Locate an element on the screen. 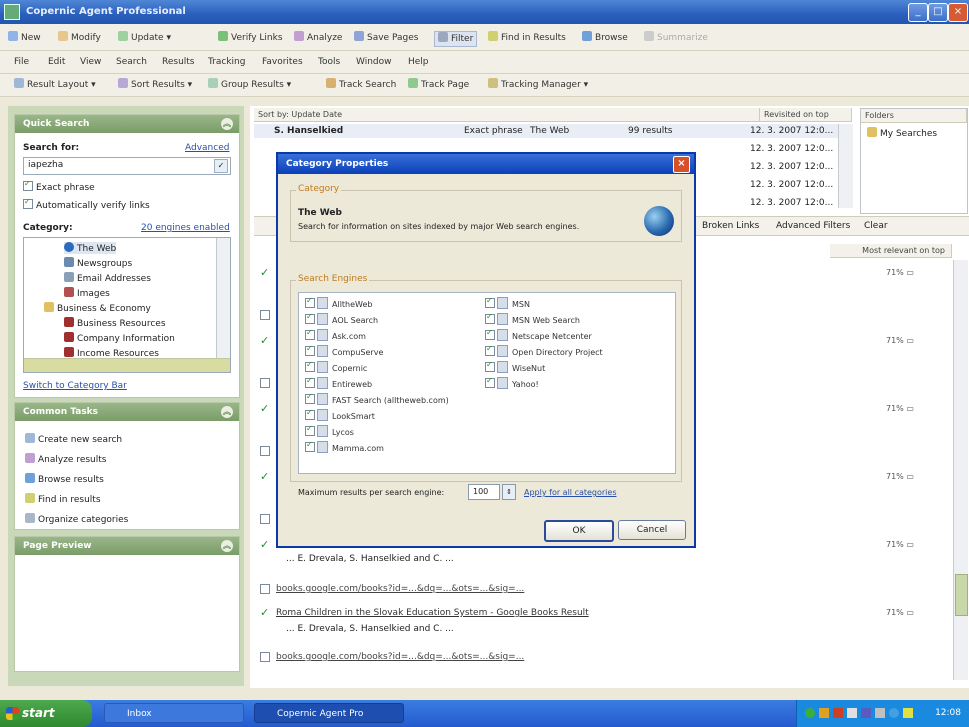  analyze-button: Analyze is located at coordinates (318, 38).